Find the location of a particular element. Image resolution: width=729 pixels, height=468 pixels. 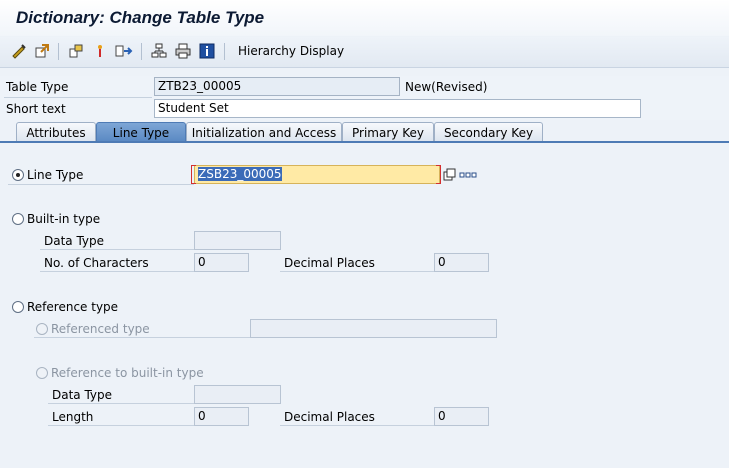

builtin-type-radio is located at coordinates (18, 219).